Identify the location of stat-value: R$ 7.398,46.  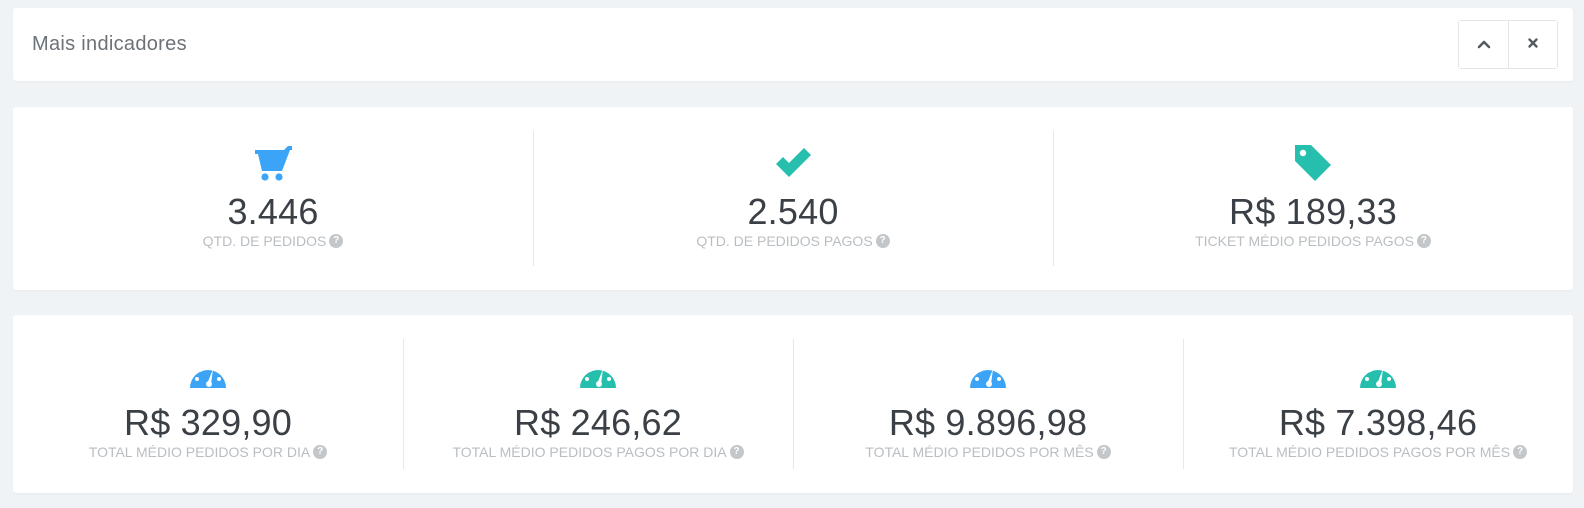
(1378, 422).